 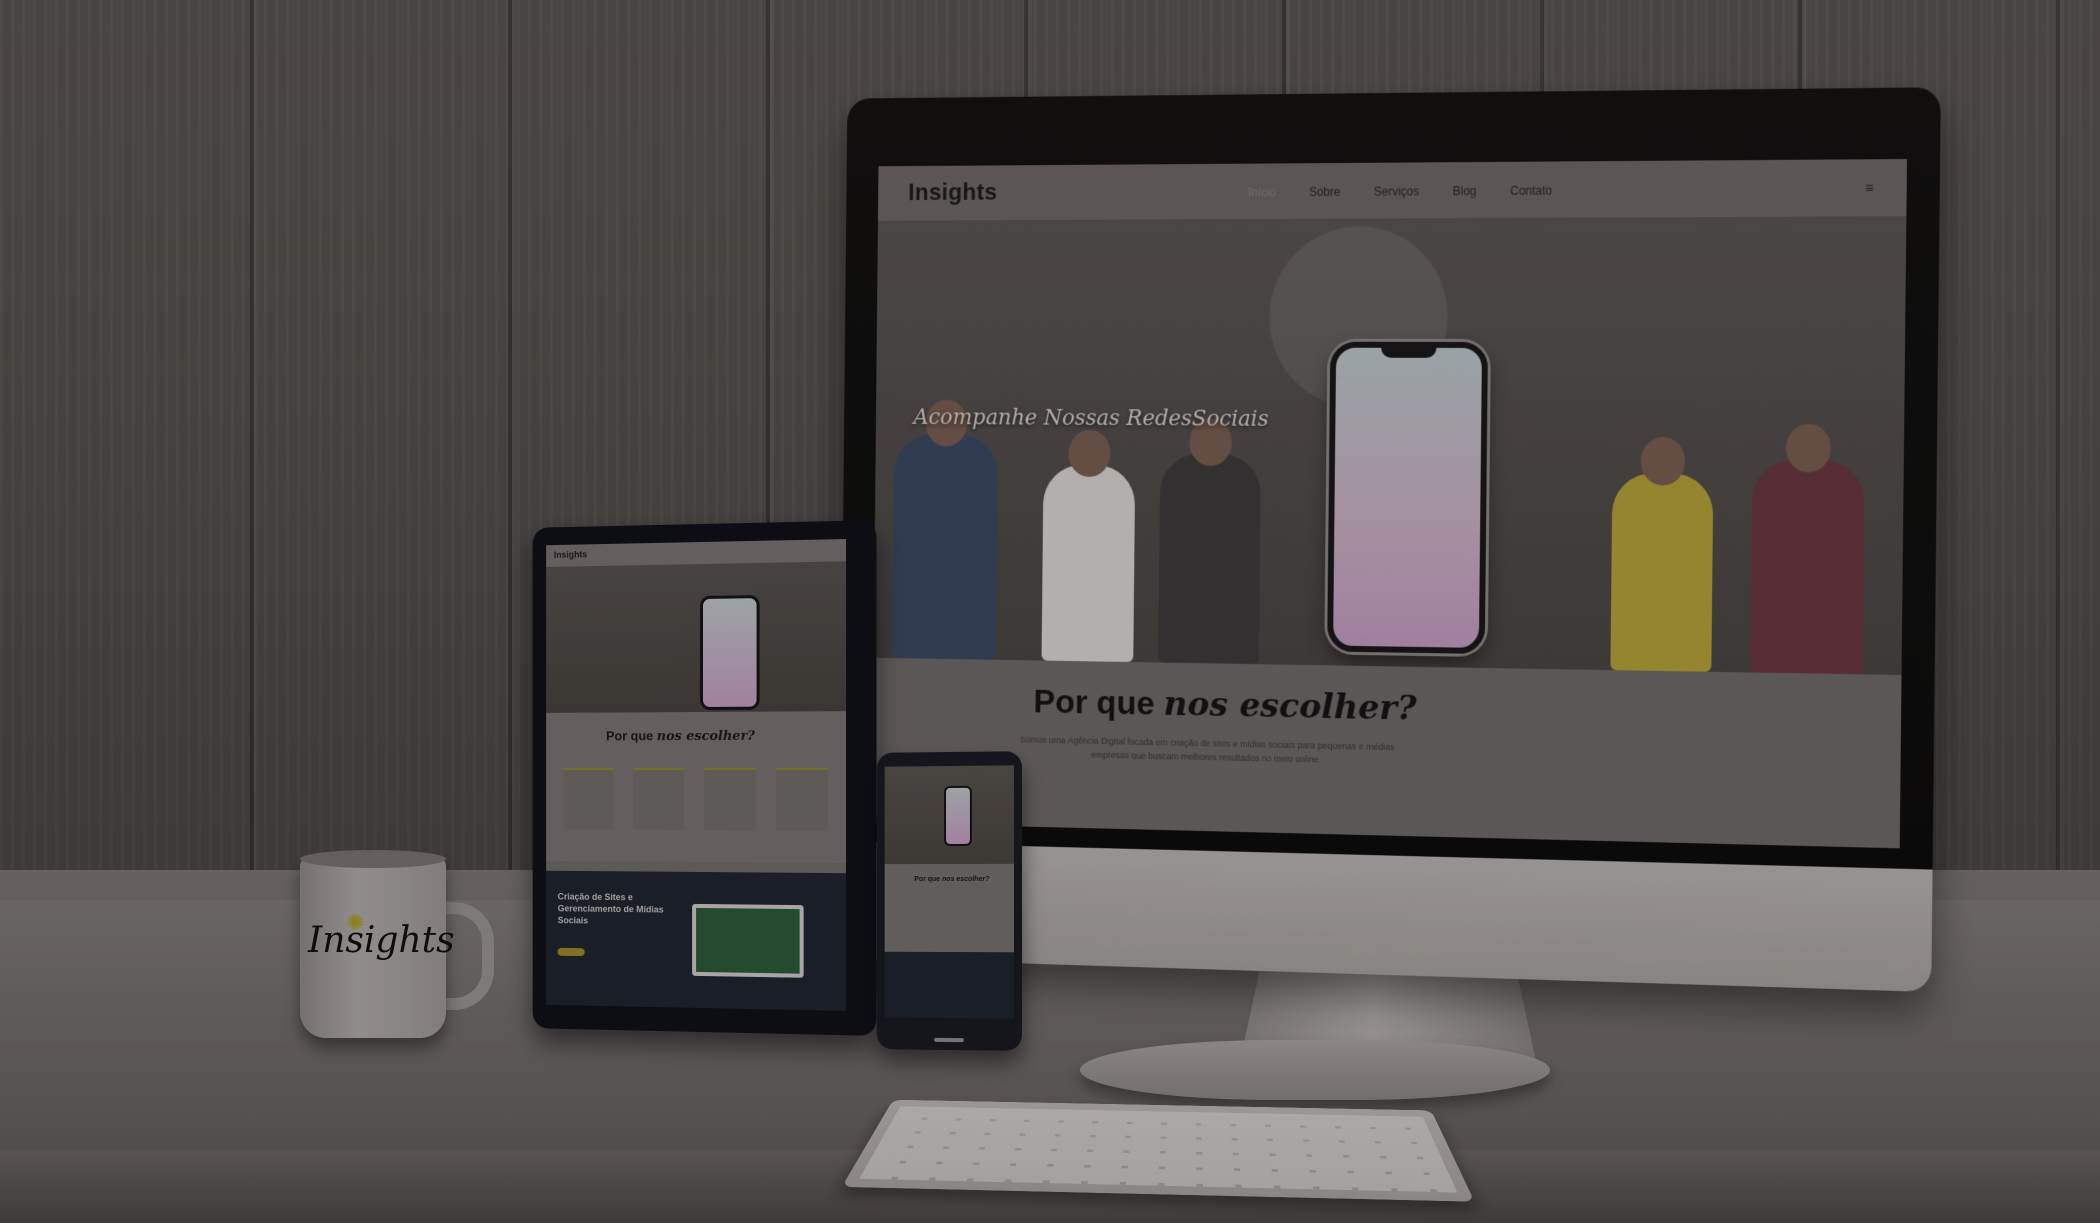 What do you see at coordinates (1409, 351) in the screenshot?
I see `phone-notch` at bounding box center [1409, 351].